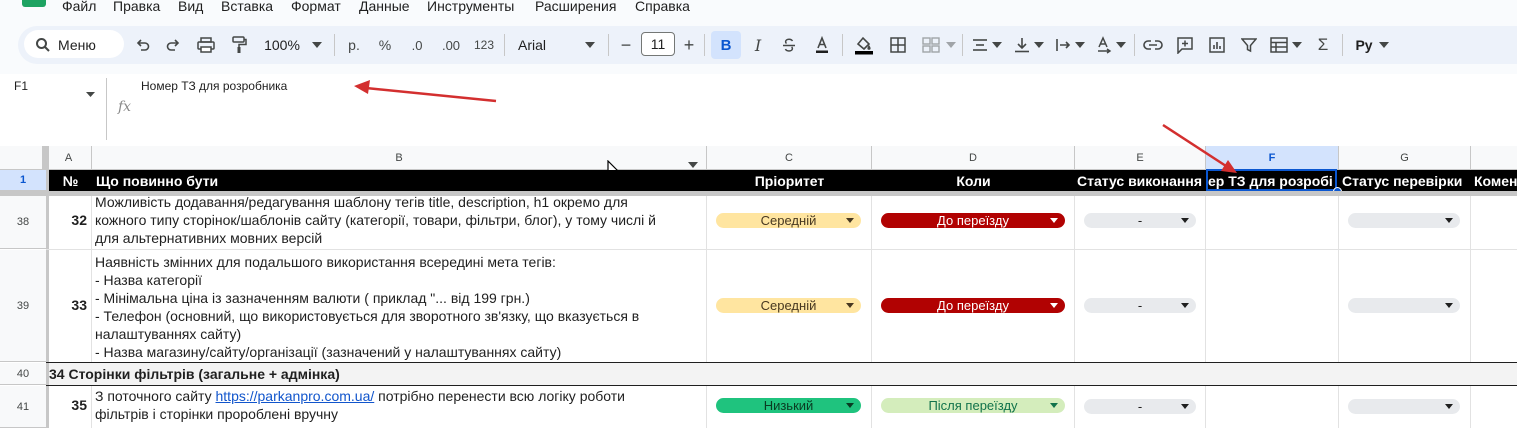 The width and height of the screenshot is (1517, 428). What do you see at coordinates (425, 91) in the screenshot?
I see `annotation-arrow-formula` at bounding box center [425, 91].